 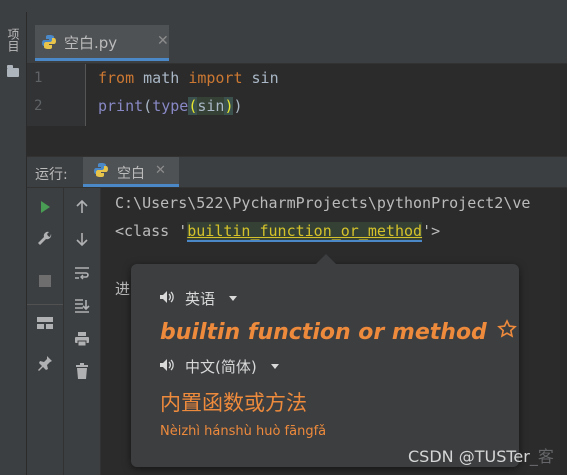 What do you see at coordinates (506, 332) in the screenshot?
I see `star-icon` at bounding box center [506, 332].